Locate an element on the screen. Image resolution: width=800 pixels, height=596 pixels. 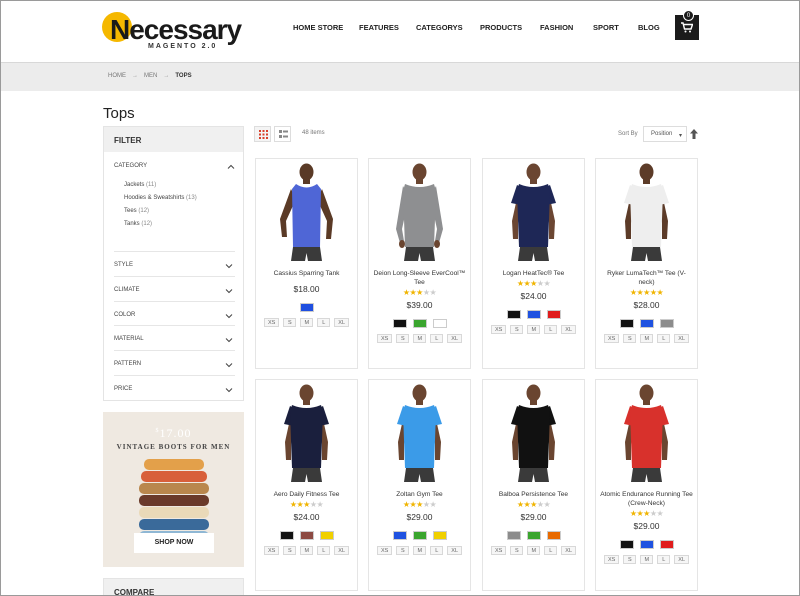
nav-item-features: FEATURES is located at coordinates (379, 27).